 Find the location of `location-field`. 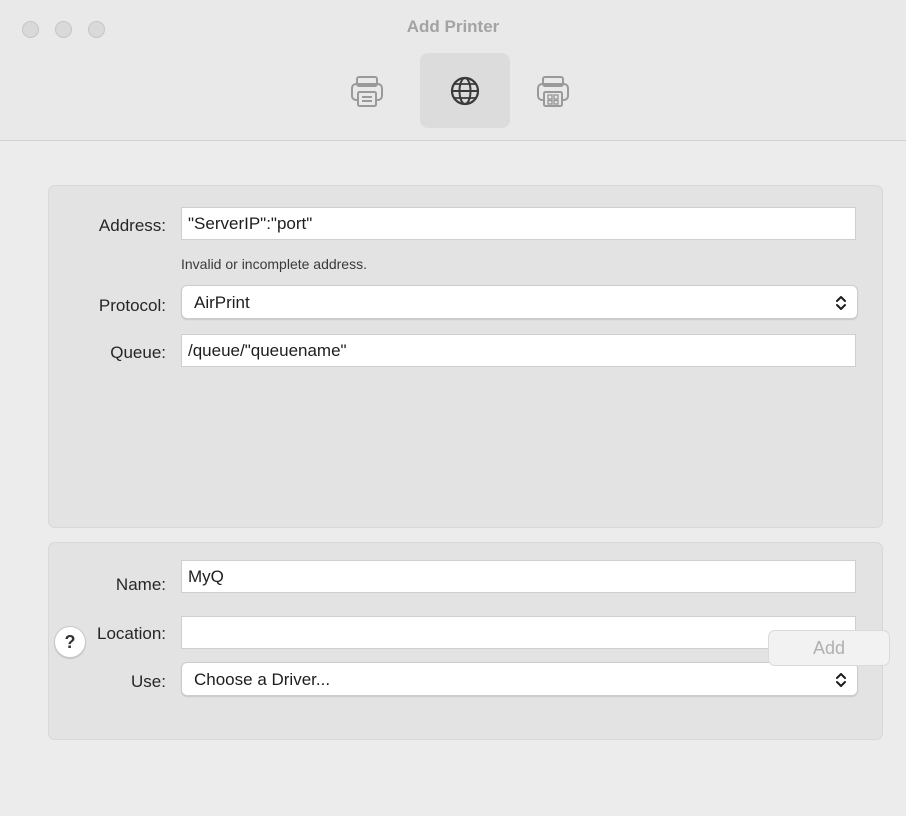

location-field is located at coordinates (518, 632).